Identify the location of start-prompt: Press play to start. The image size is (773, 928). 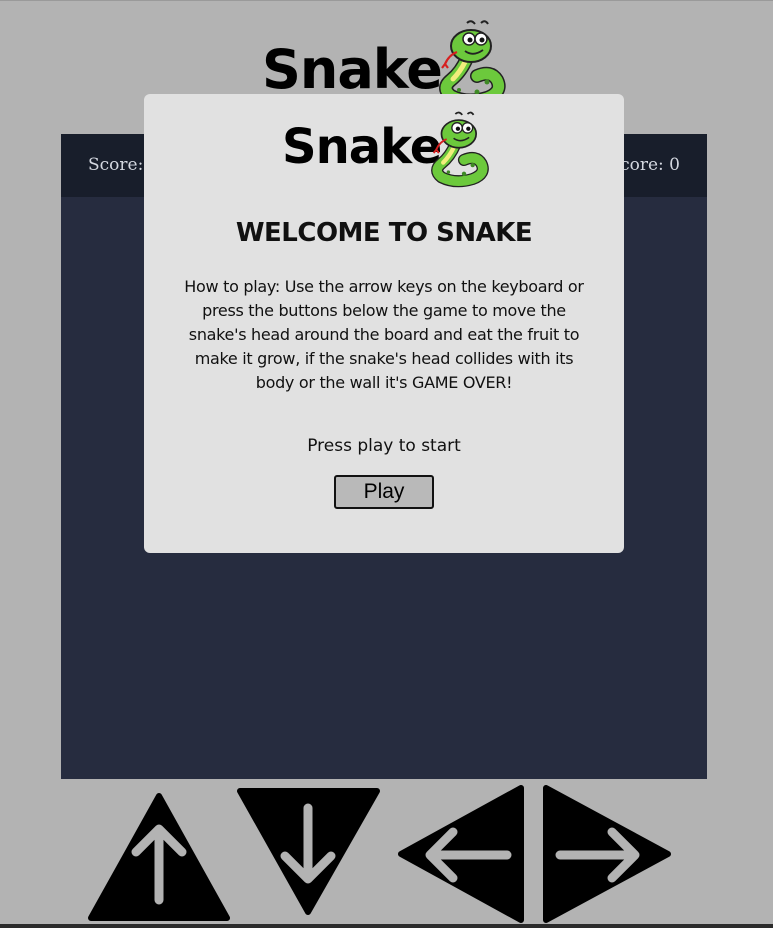
(384, 446).